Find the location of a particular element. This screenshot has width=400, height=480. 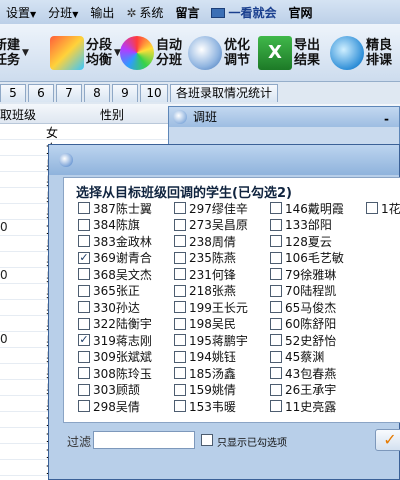

student-option: 231何锋 is located at coordinates (205, 274).